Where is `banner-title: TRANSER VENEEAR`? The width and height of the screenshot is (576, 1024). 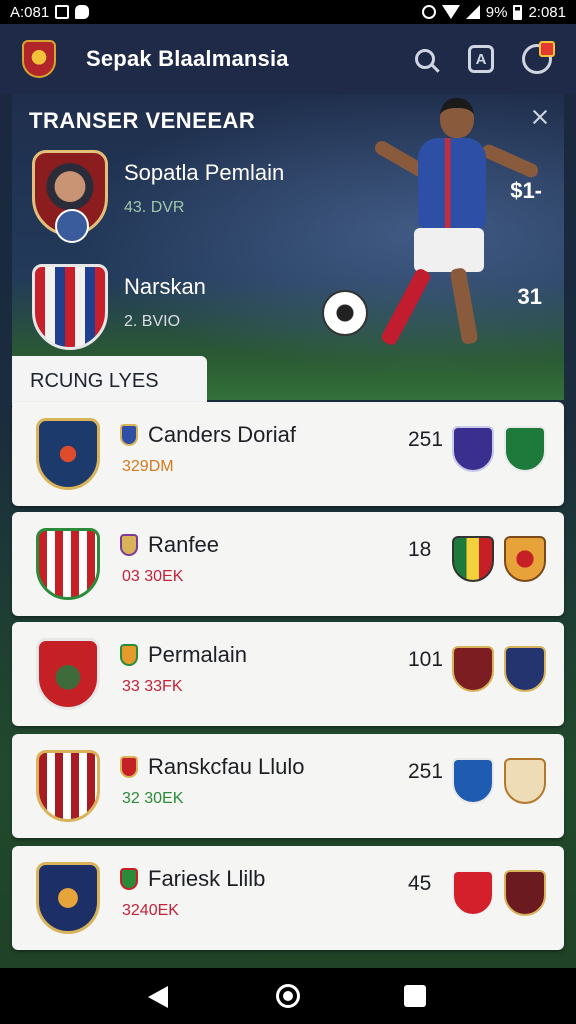
banner-title: TRANSER VENEEAR is located at coordinates (142, 120).